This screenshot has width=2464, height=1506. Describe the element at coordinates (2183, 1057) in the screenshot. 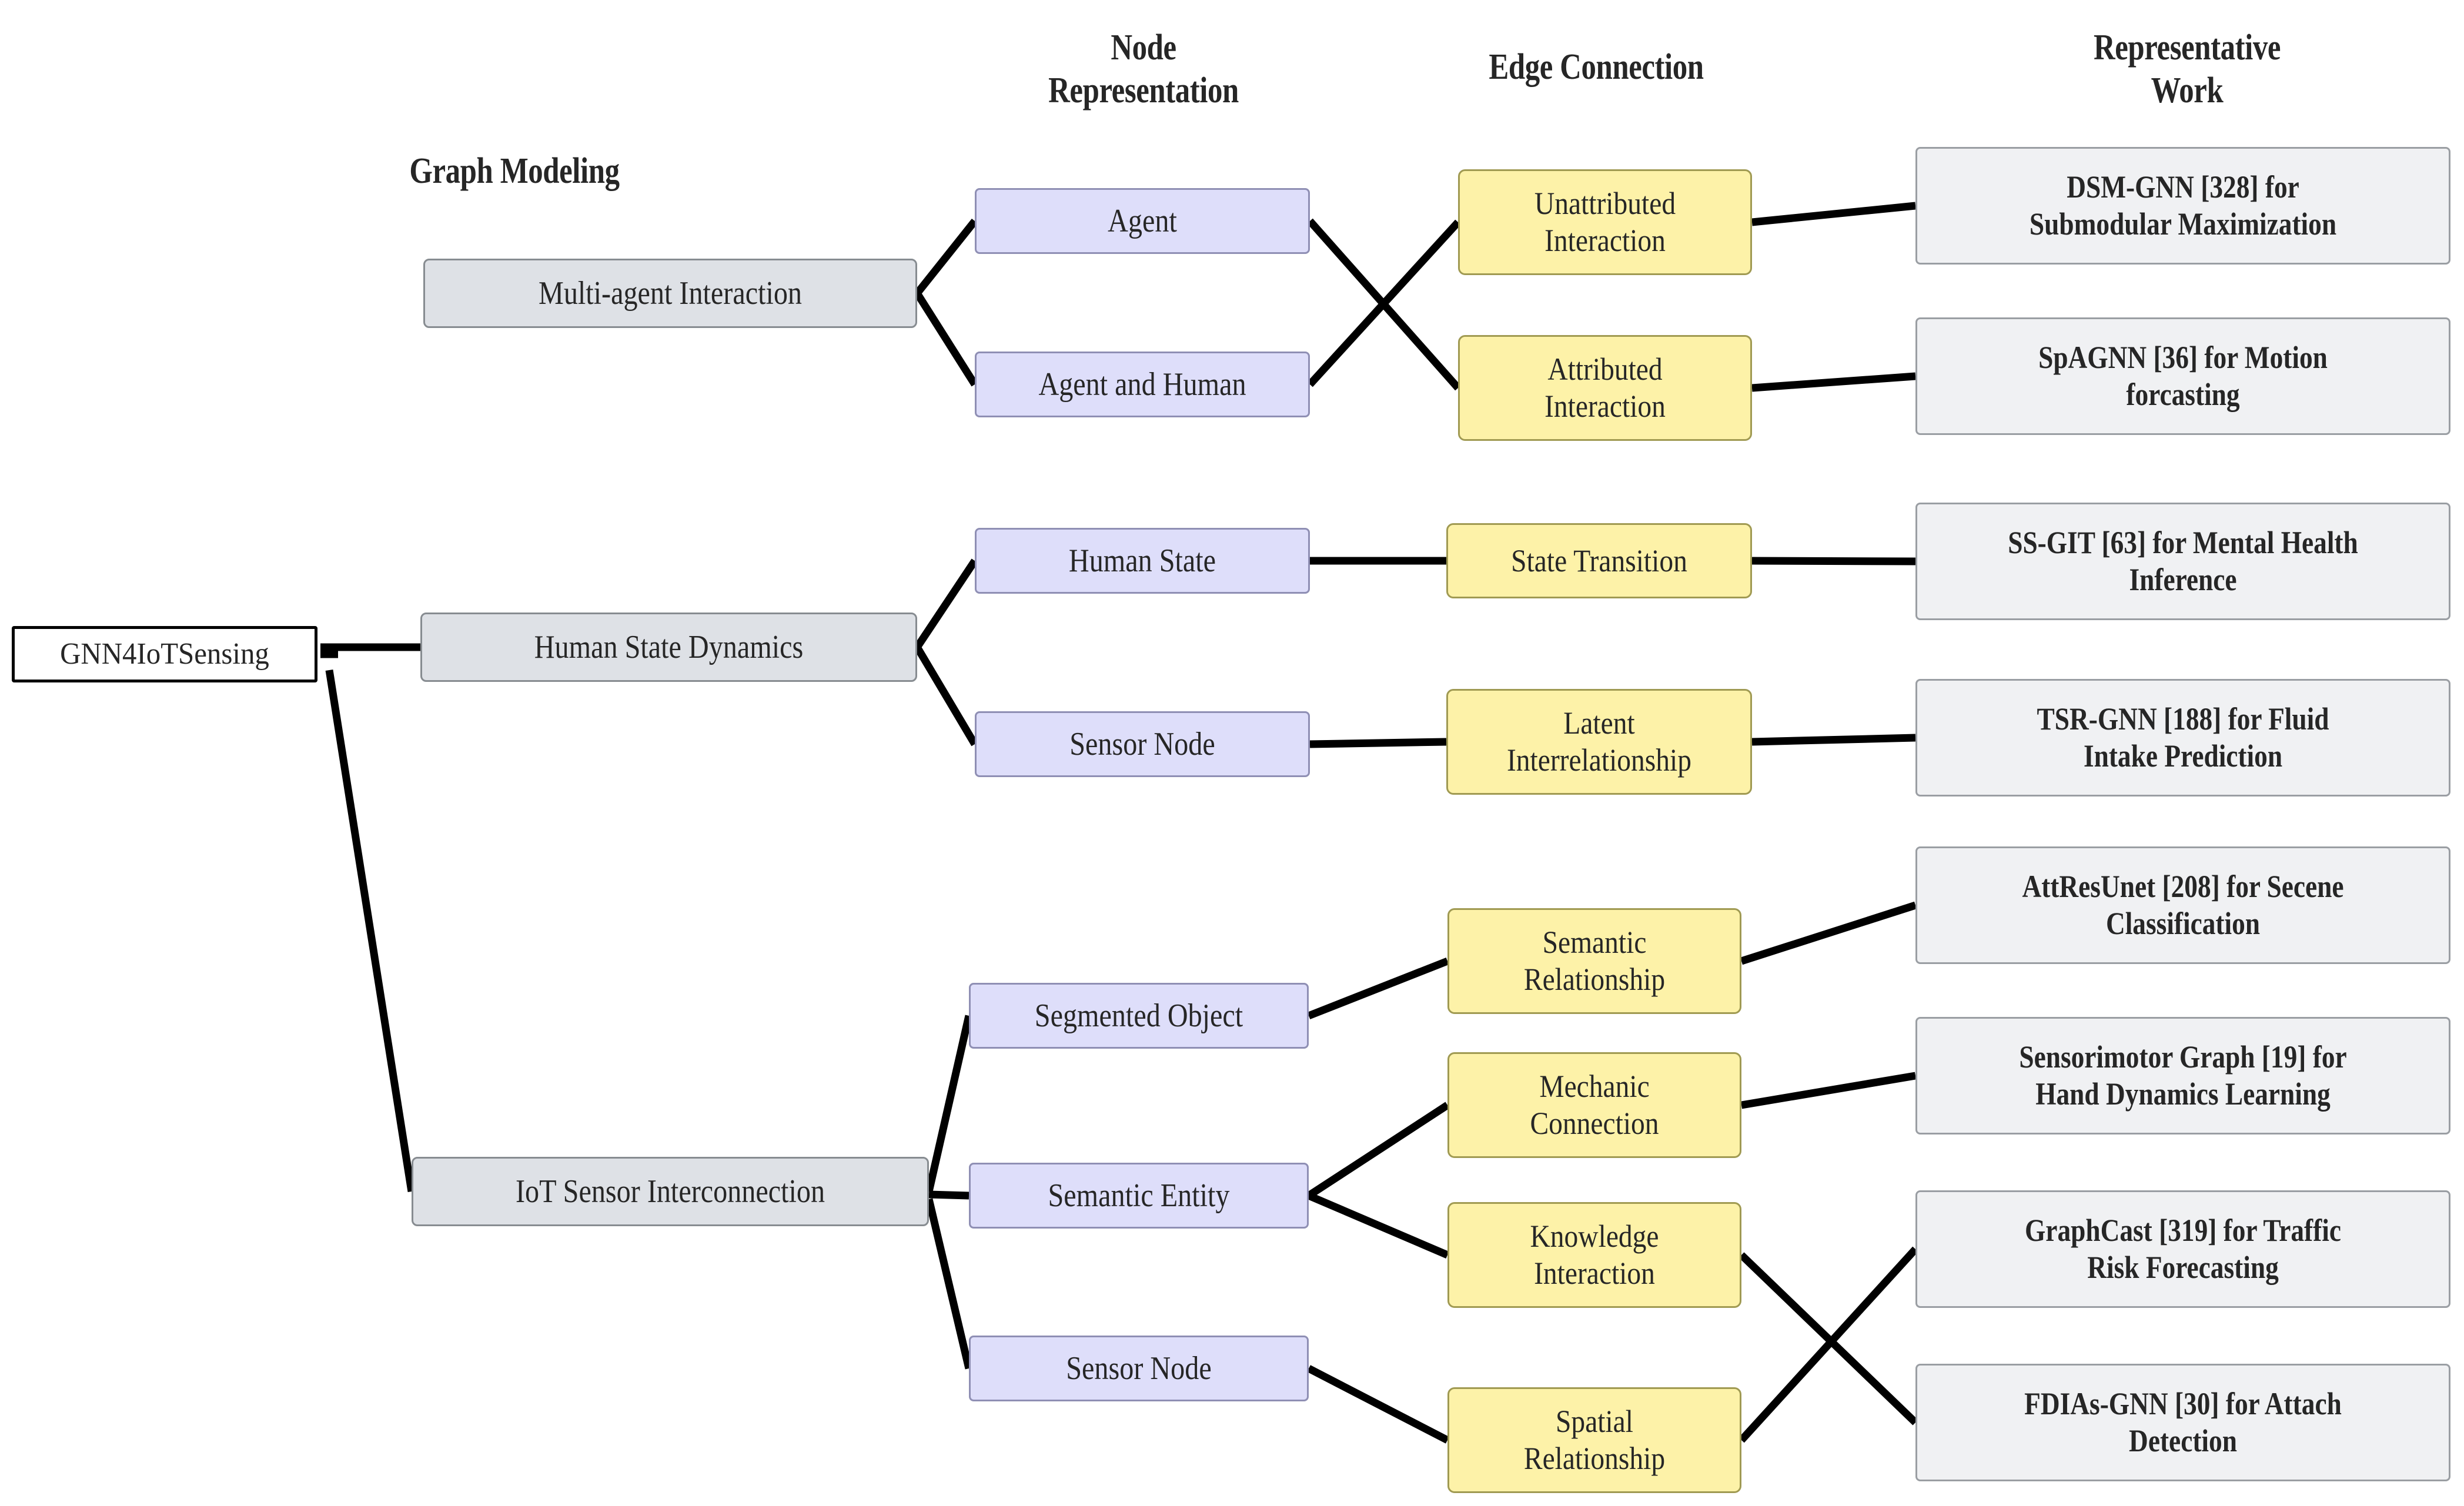

I see `label-line: Sensorimotor Graph [19] for` at that location.